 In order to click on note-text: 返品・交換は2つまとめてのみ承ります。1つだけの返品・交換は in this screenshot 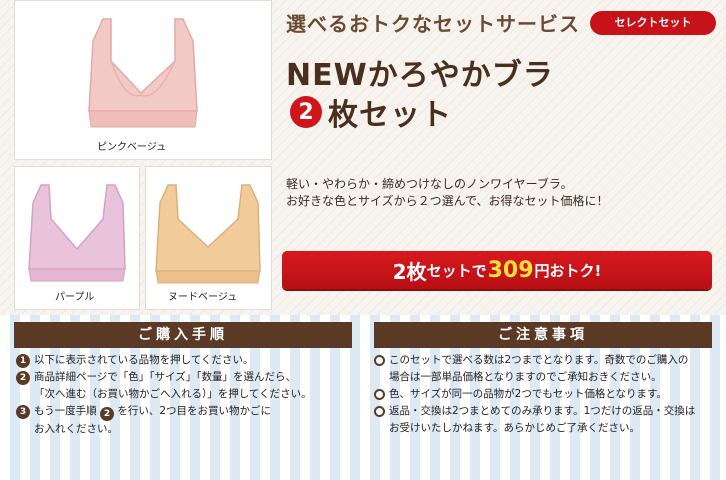, I will do `click(542, 411)`.